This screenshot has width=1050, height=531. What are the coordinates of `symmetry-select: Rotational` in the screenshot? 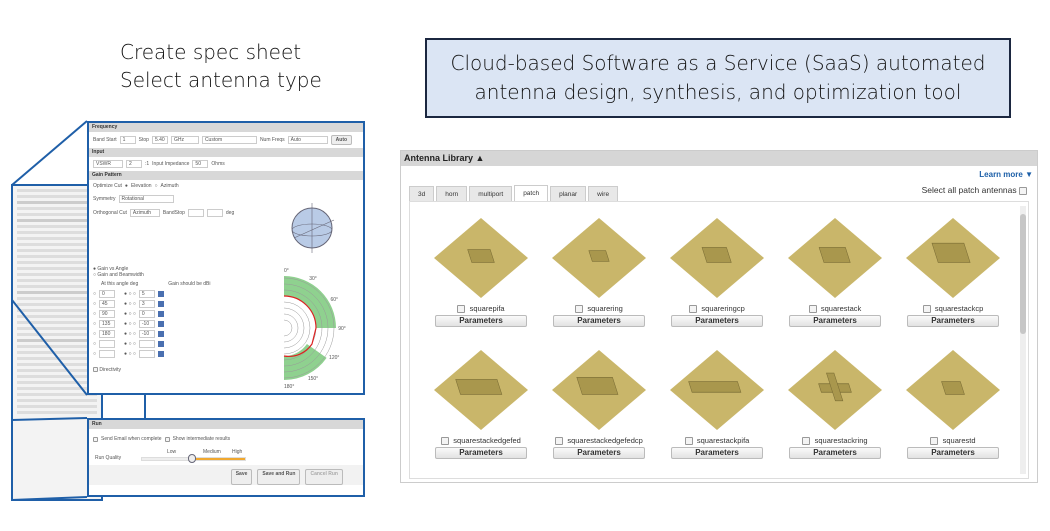 It's located at (146, 199).